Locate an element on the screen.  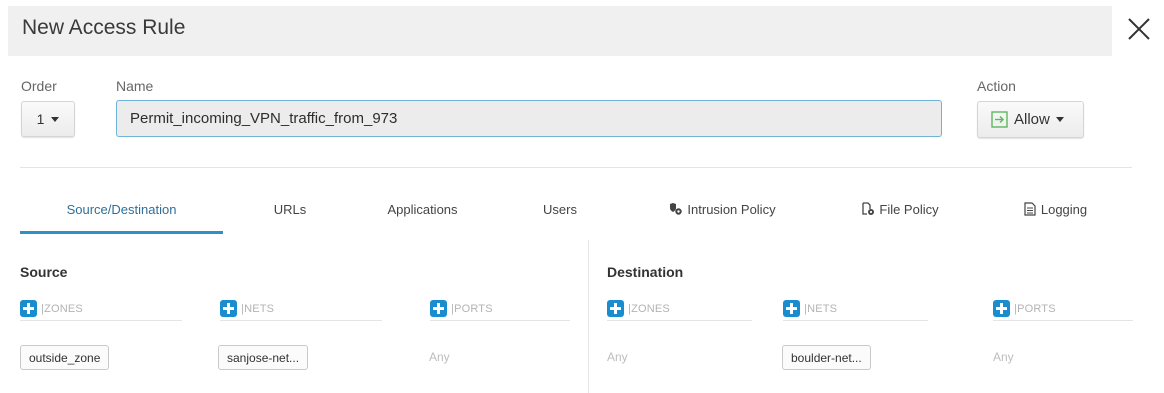
add-source-net-button is located at coordinates (228, 308).